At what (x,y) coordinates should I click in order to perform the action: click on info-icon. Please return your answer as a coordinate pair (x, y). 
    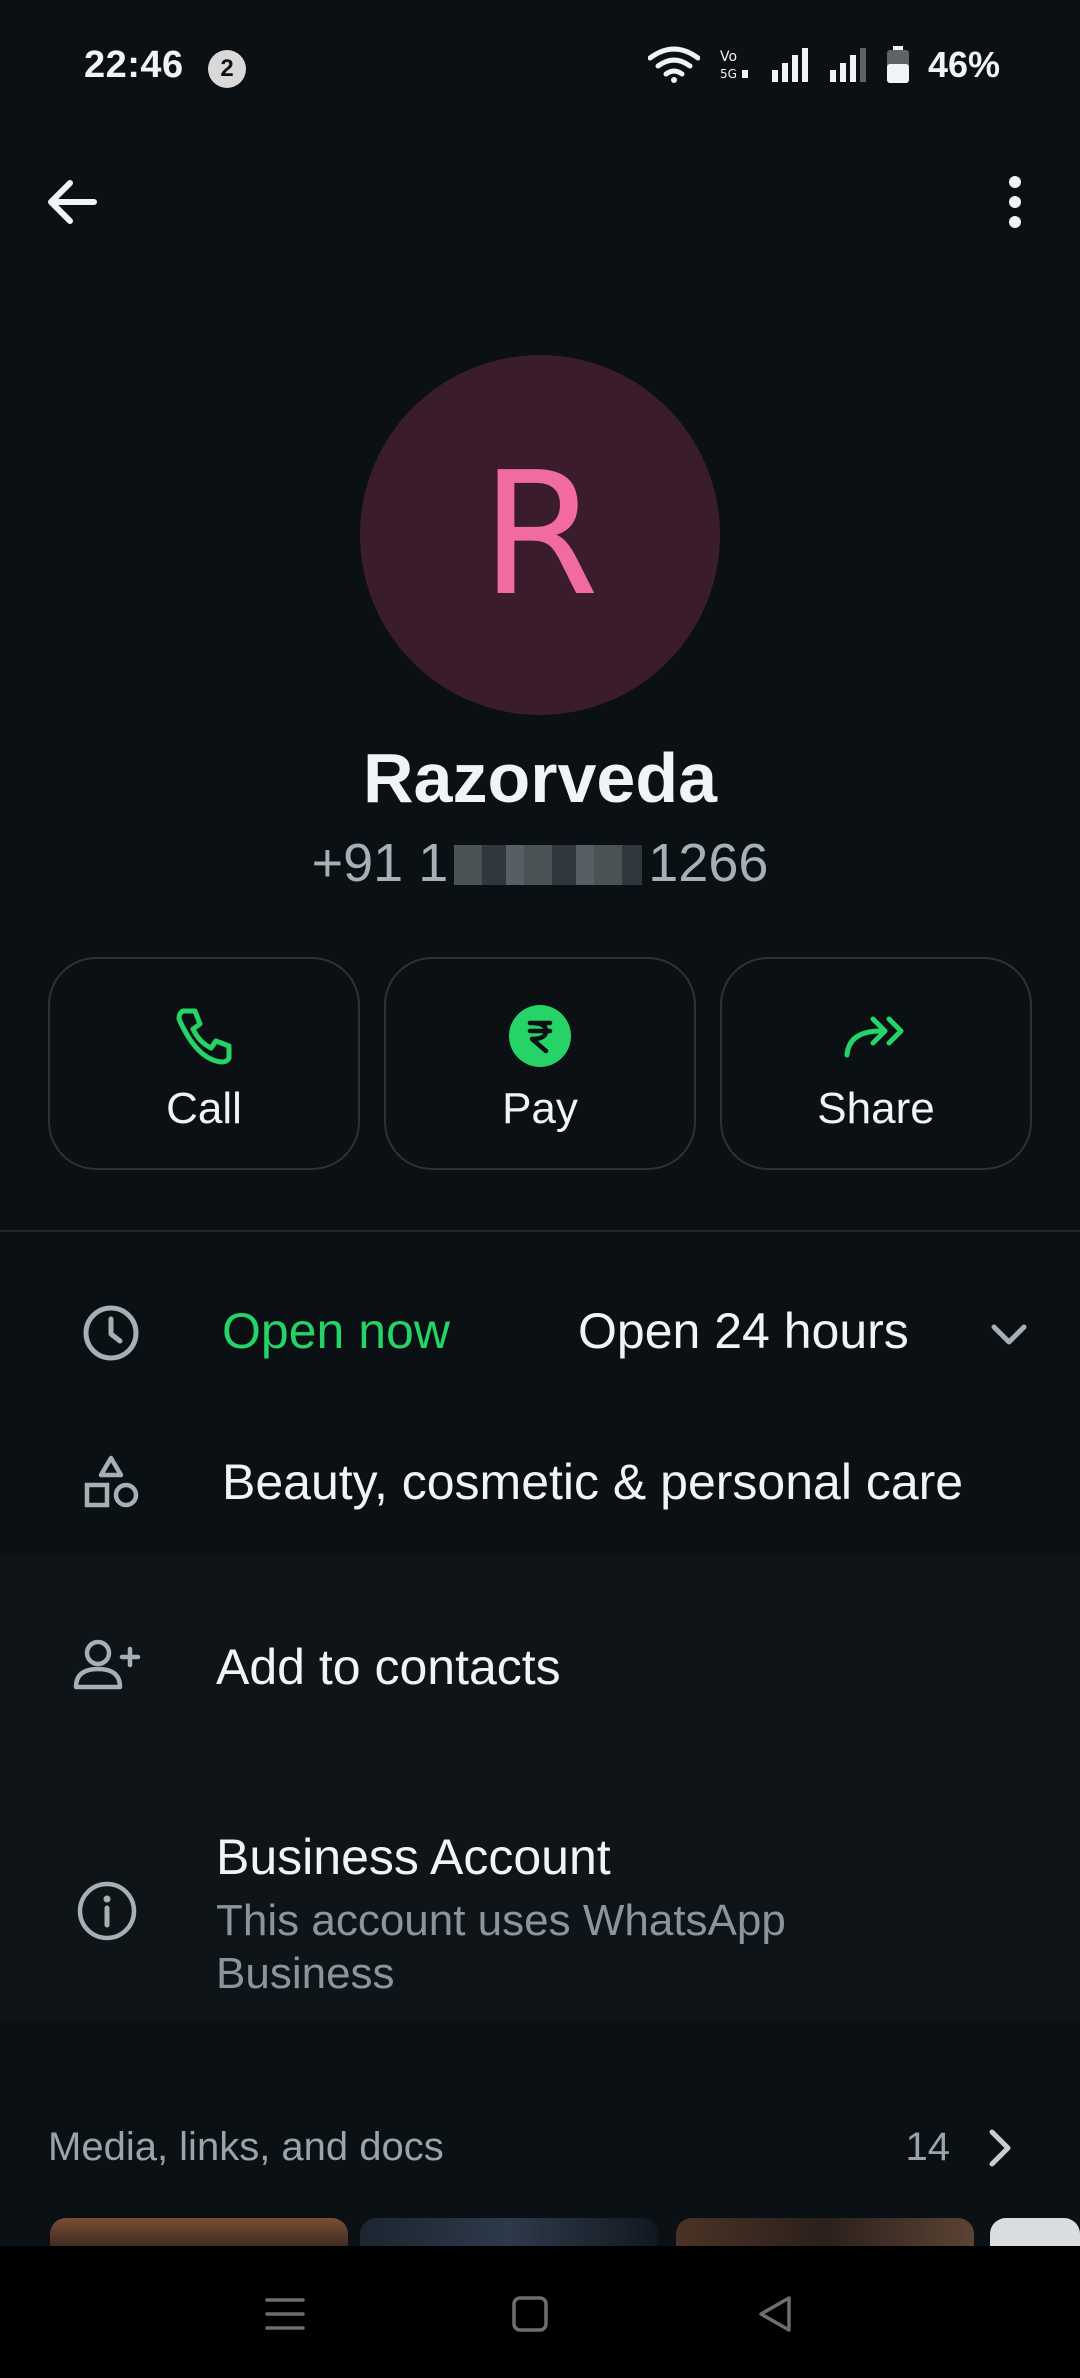
    Looking at the image, I should click on (107, 1911).